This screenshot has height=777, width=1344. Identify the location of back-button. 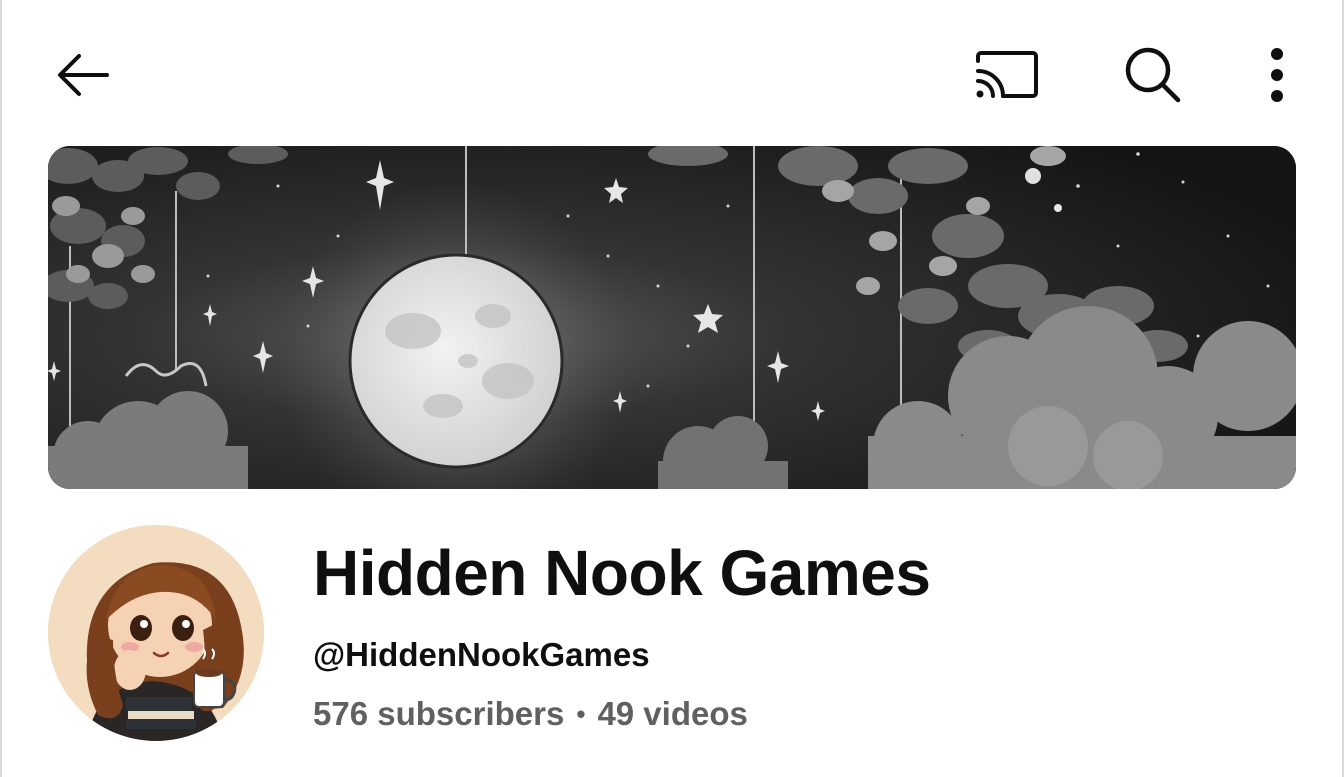
(83, 75).